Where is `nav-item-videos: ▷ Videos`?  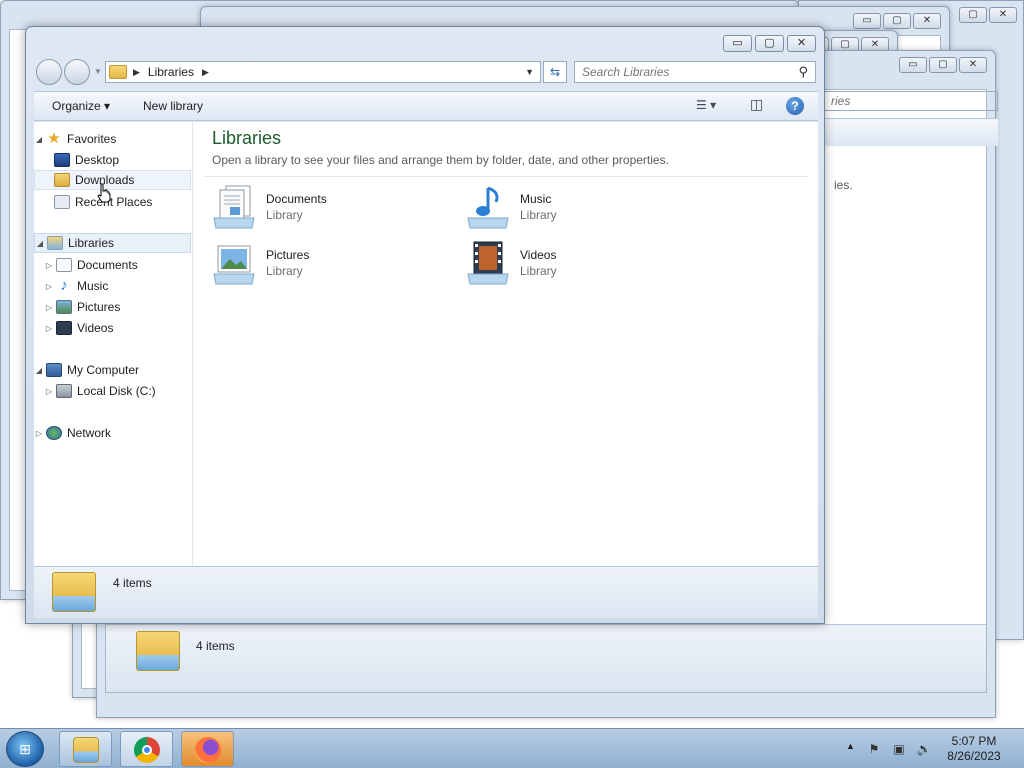
nav-item-videos: ▷ Videos is located at coordinates (112, 328).